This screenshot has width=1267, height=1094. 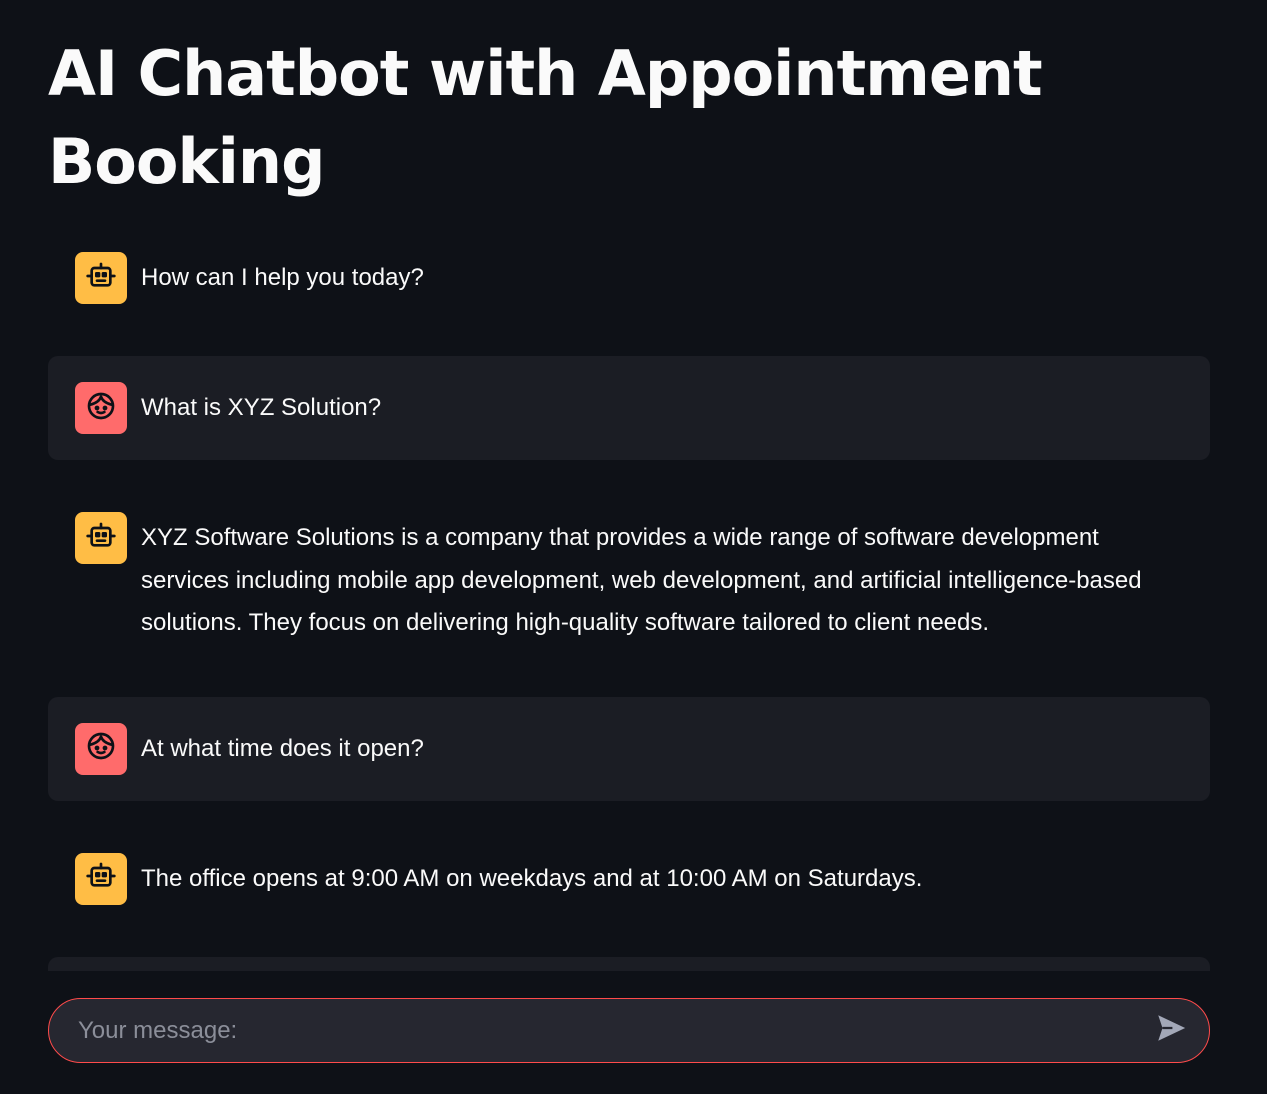 I want to click on message-text: What is XYZ Solution?, so click(x=261, y=407).